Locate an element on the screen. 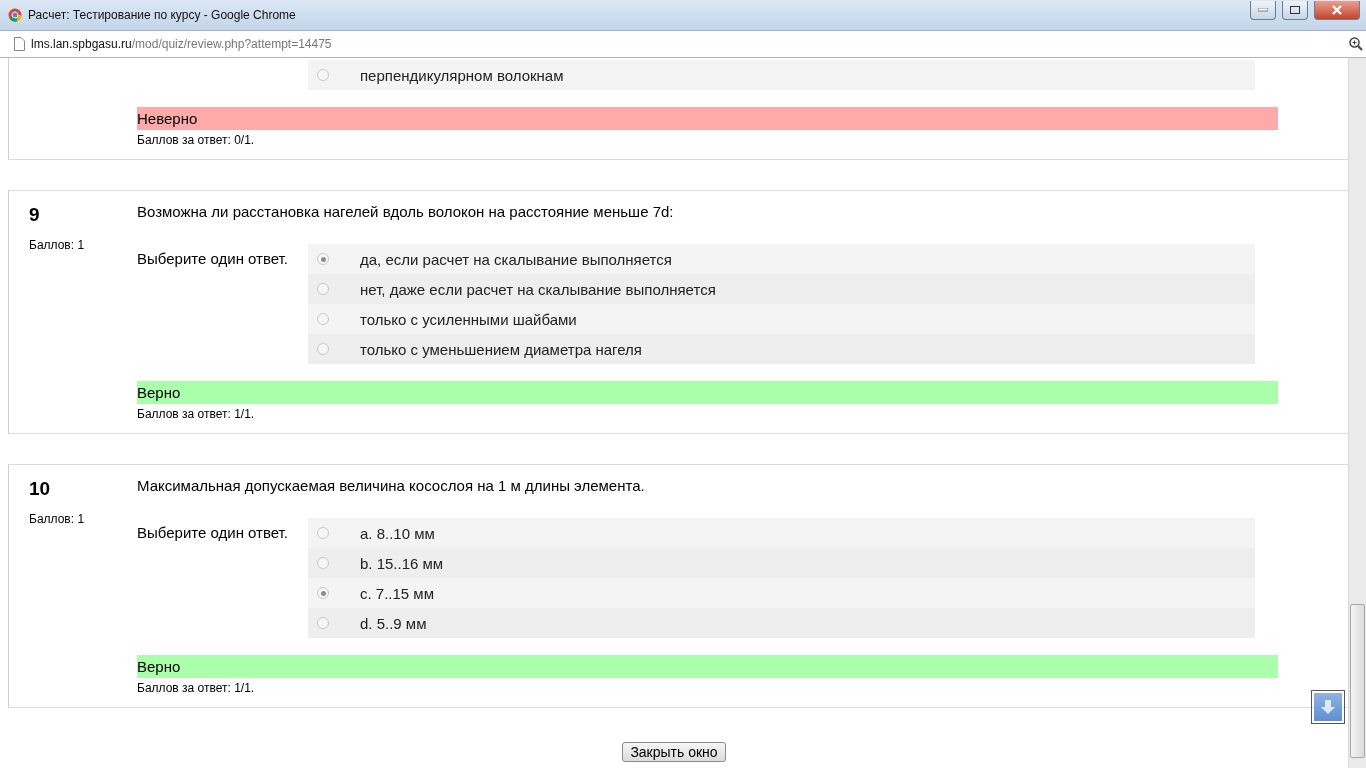 The width and height of the screenshot is (1366, 768). maximize-icon is located at coordinates (1295, 9).